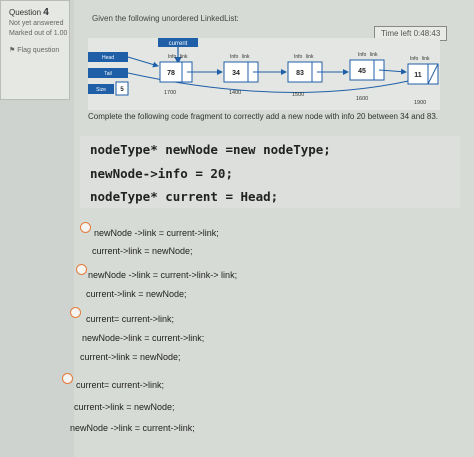 This screenshot has width=474, height=457. I want to click on option-2-line-2: current->link = newNode;, so click(136, 294).